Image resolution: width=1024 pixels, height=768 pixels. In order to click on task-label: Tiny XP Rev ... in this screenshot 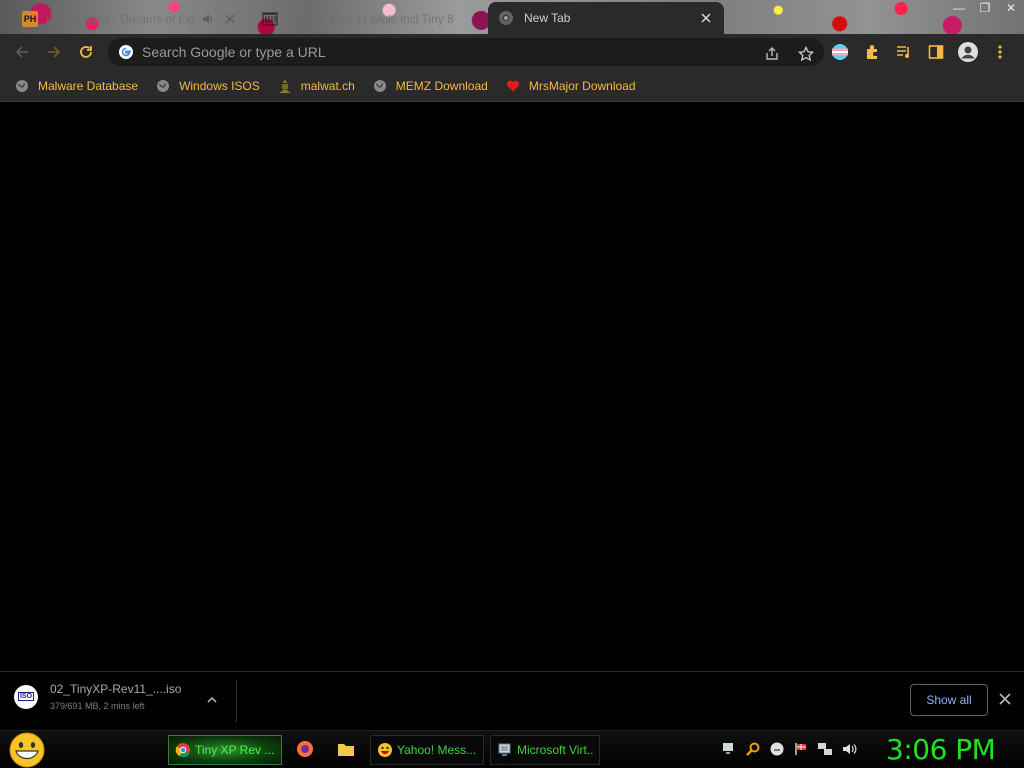, I will do `click(235, 750)`.